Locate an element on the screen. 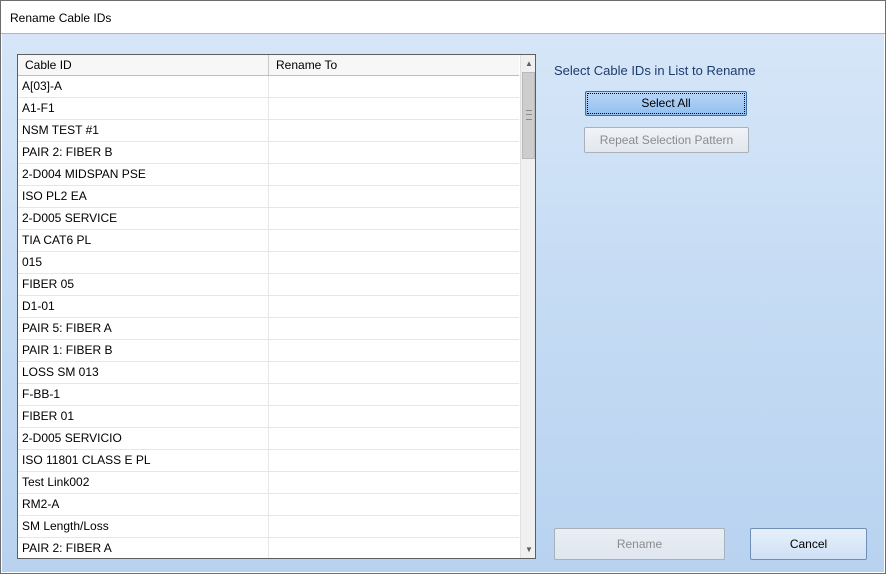 This screenshot has width=888, height=576. cable-id-cell: PAIR 2: FIBER B is located at coordinates (143, 152).